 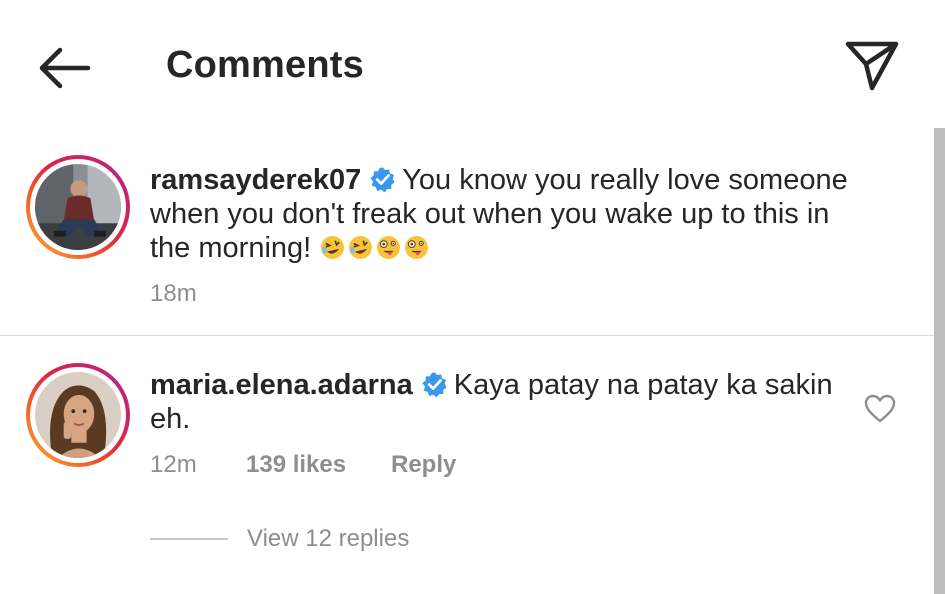 I want to click on avatar-ramsayderek07, so click(x=78, y=207).